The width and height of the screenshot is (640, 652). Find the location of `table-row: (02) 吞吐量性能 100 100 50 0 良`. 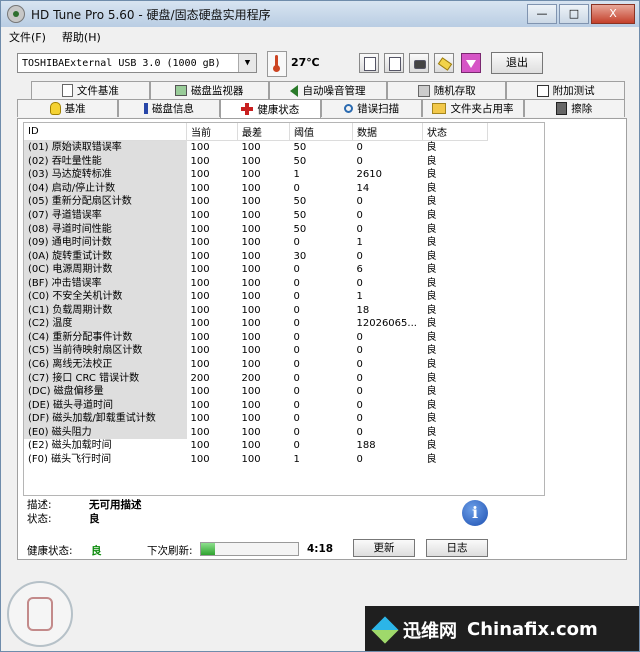

table-row: (02) 吞吐量性能 100 100 50 0 良 is located at coordinates (256, 161).